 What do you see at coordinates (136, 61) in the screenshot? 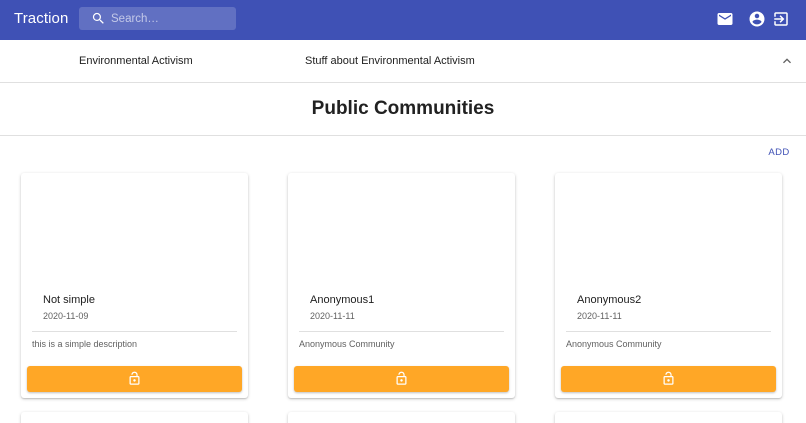
I see `banner-community-name: Environmental Activism` at bounding box center [136, 61].